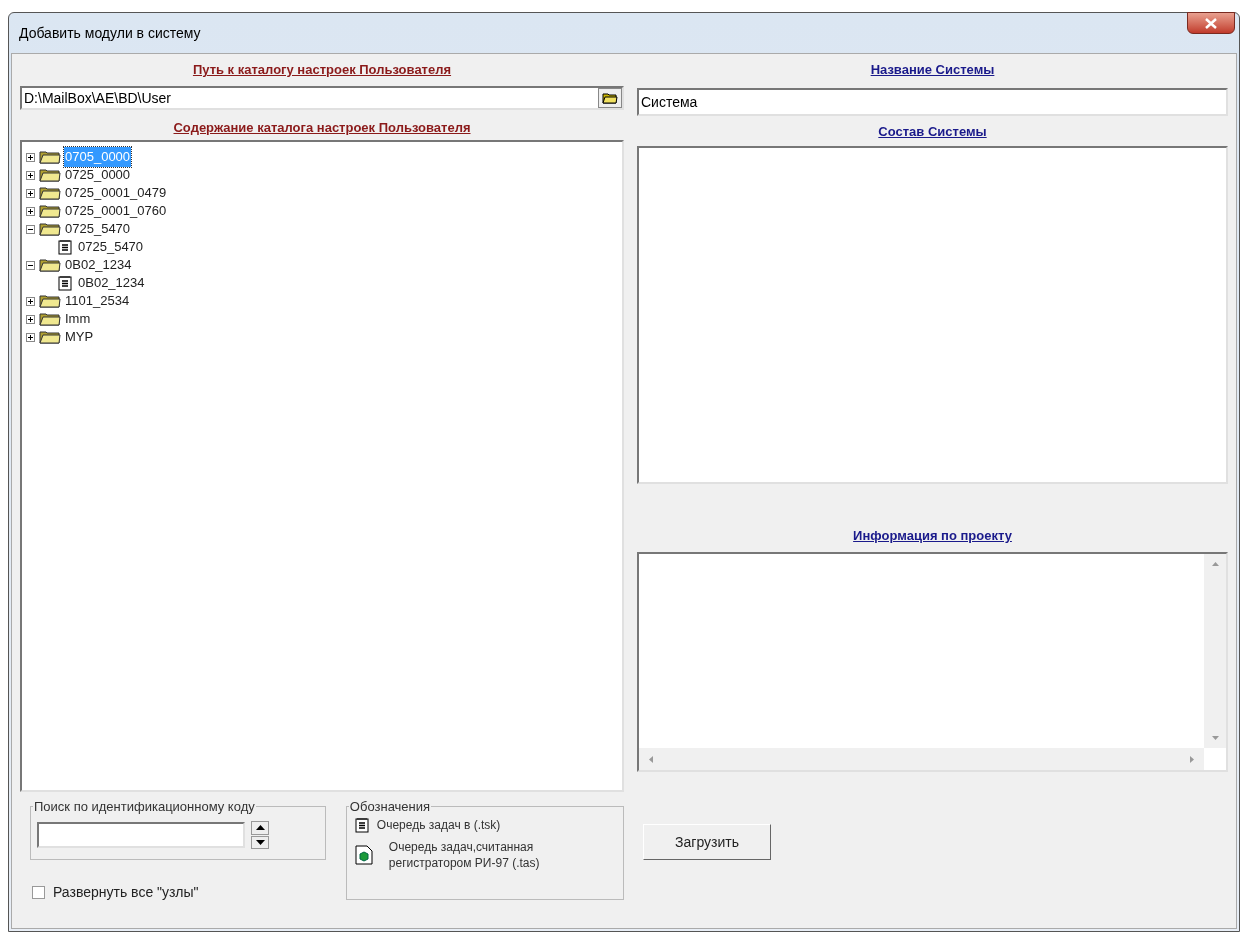 The height and width of the screenshot is (934, 1245). I want to click on tree-item: 0725_0001_0760, so click(116, 211).